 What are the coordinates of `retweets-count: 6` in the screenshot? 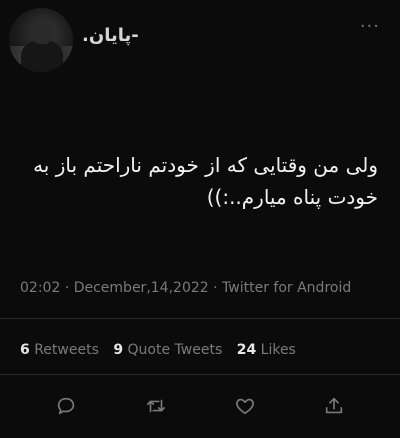 It's located at (25, 350).